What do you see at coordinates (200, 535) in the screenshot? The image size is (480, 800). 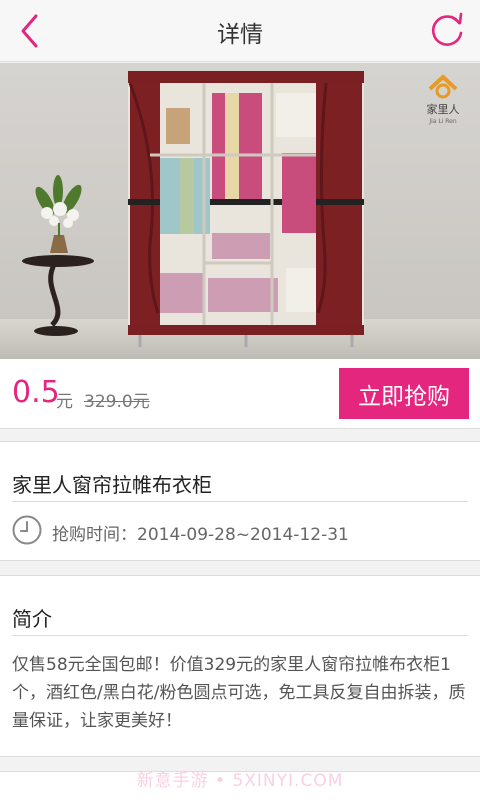 I see `sale-time: 抢购时间：2014-09-28~2014-12-31` at bounding box center [200, 535].